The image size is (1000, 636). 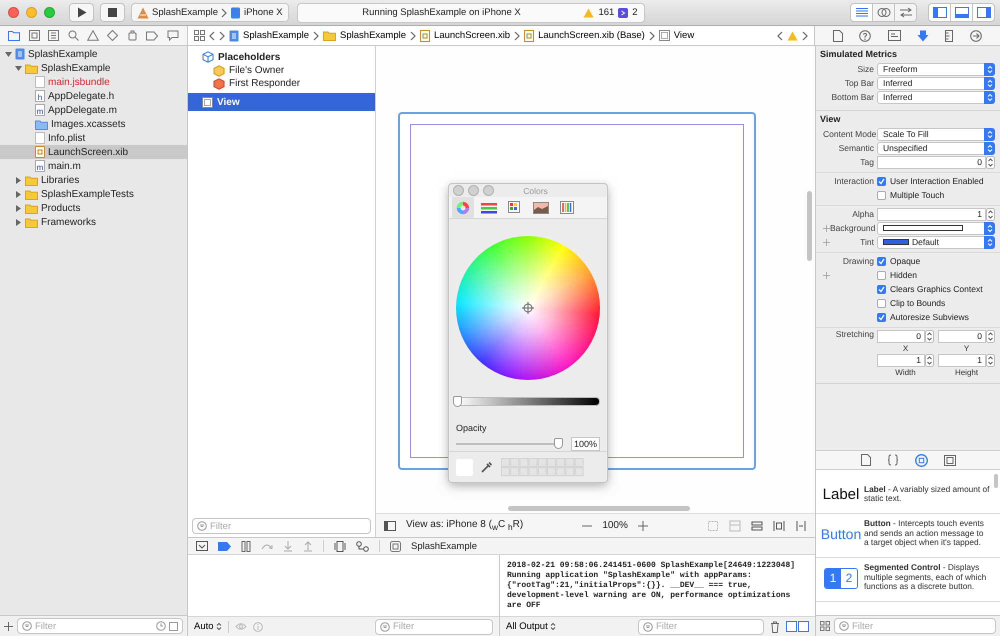 What do you see at coordinates (908, 536) in the screenshot?
I see `library-item: Button Button - Intercepts touch events and sends an action message to a target object when it's tapped.` at bounding box center [908, 536].